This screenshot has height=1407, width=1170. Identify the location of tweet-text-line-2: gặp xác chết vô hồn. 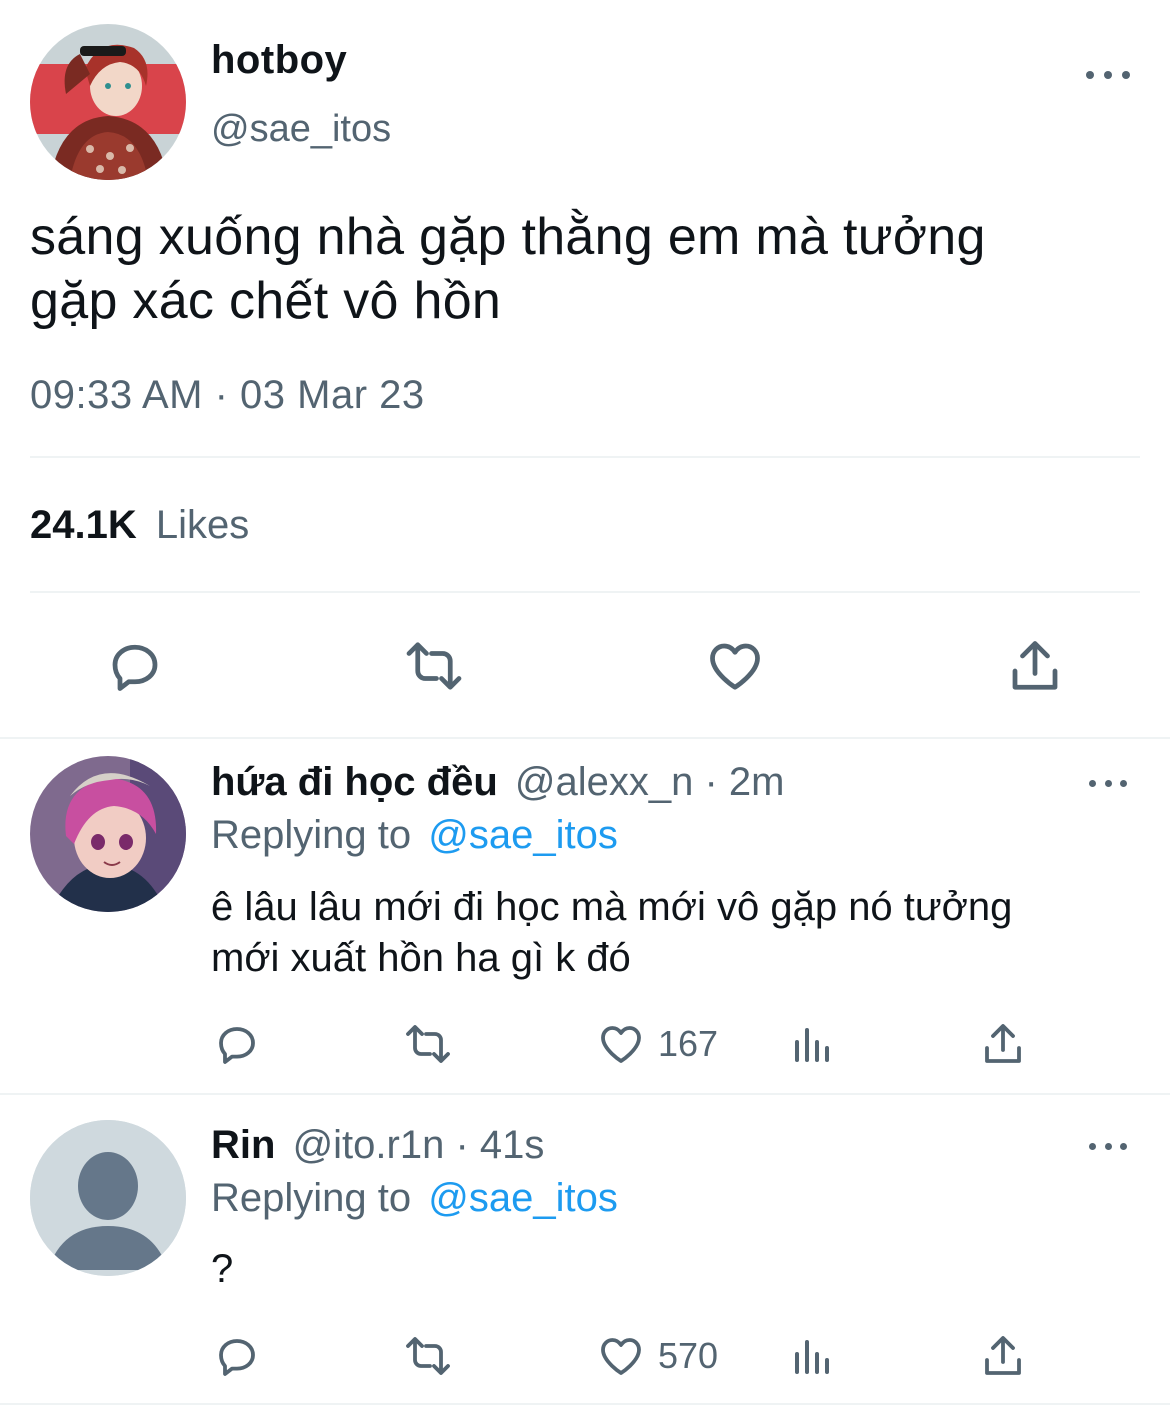
(266, 301).